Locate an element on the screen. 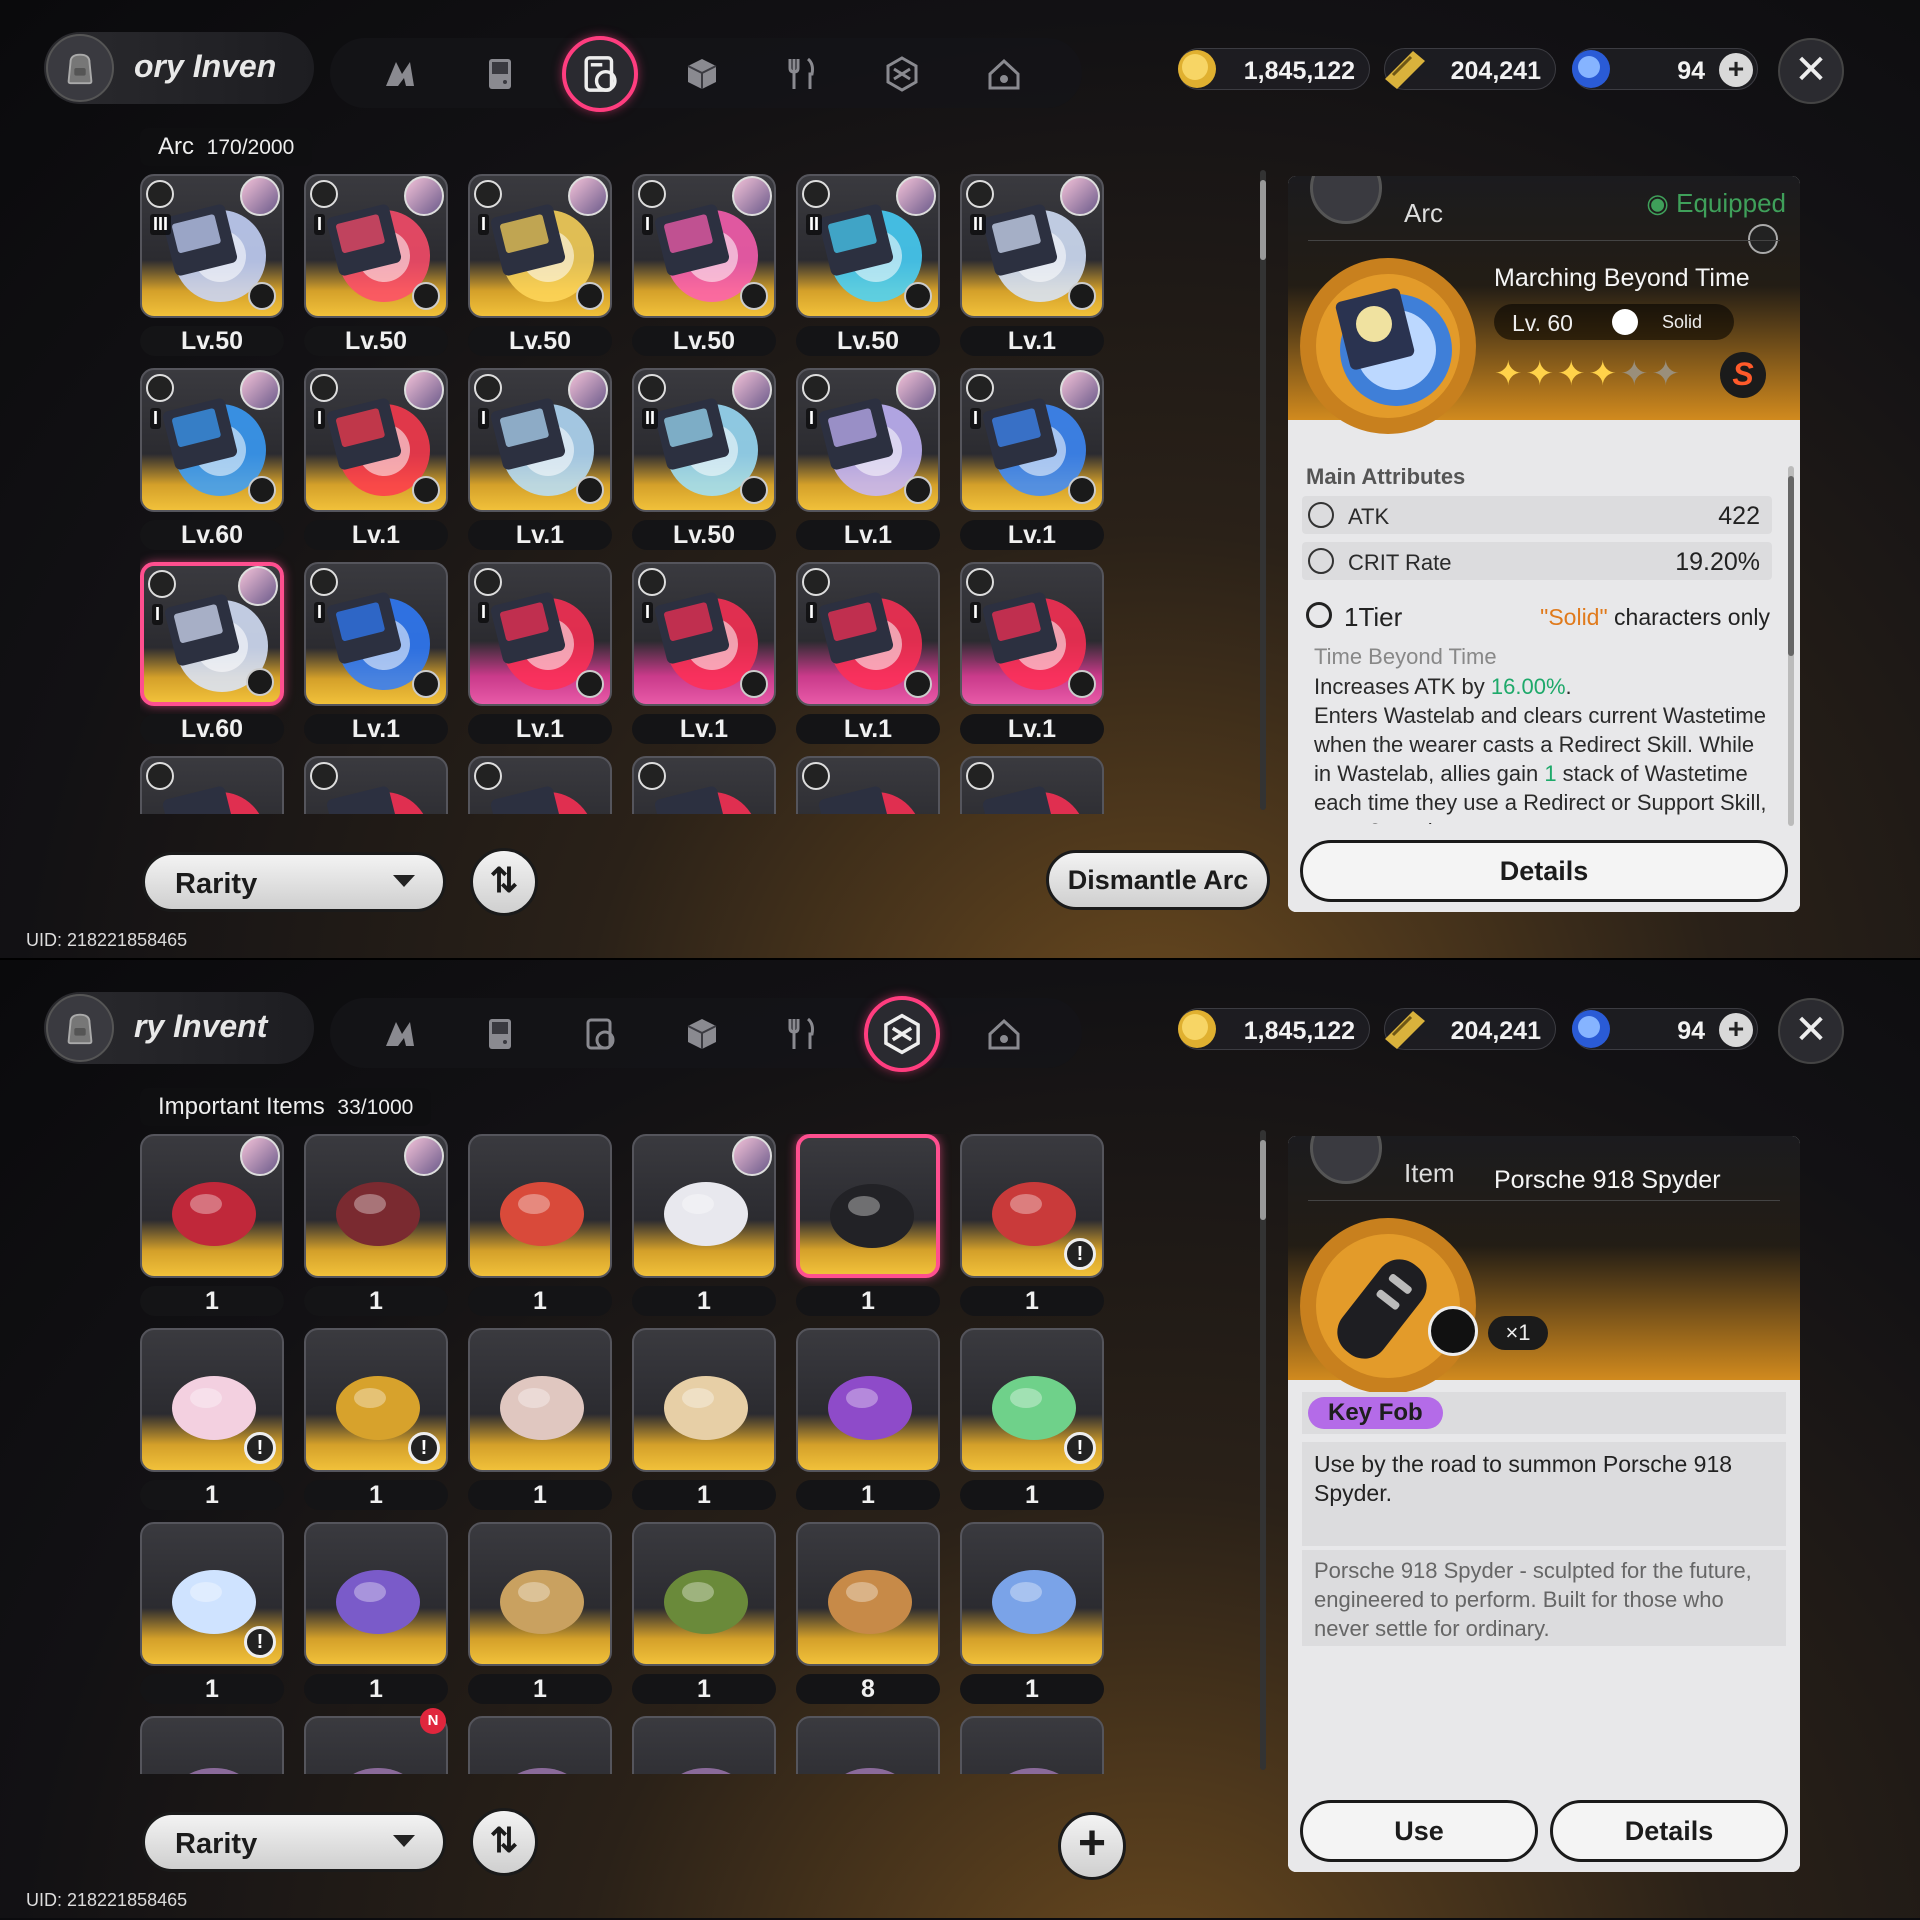  add-button: + is located at coordinates (1092, 1846).